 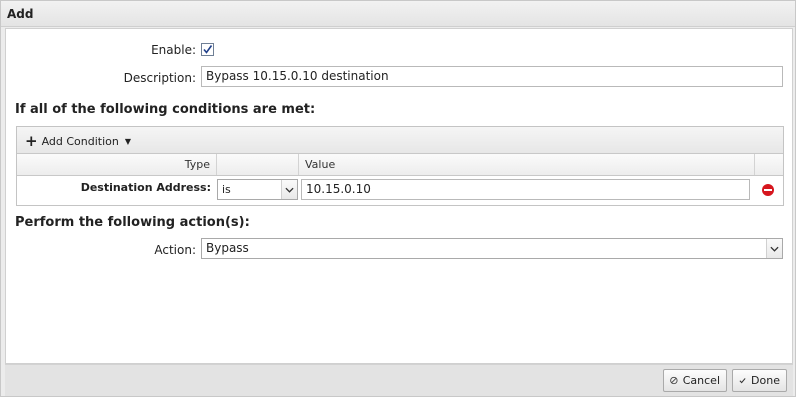 I want to click on add-condition-button: + Add Condition ▼, so click(x=78, y=141).